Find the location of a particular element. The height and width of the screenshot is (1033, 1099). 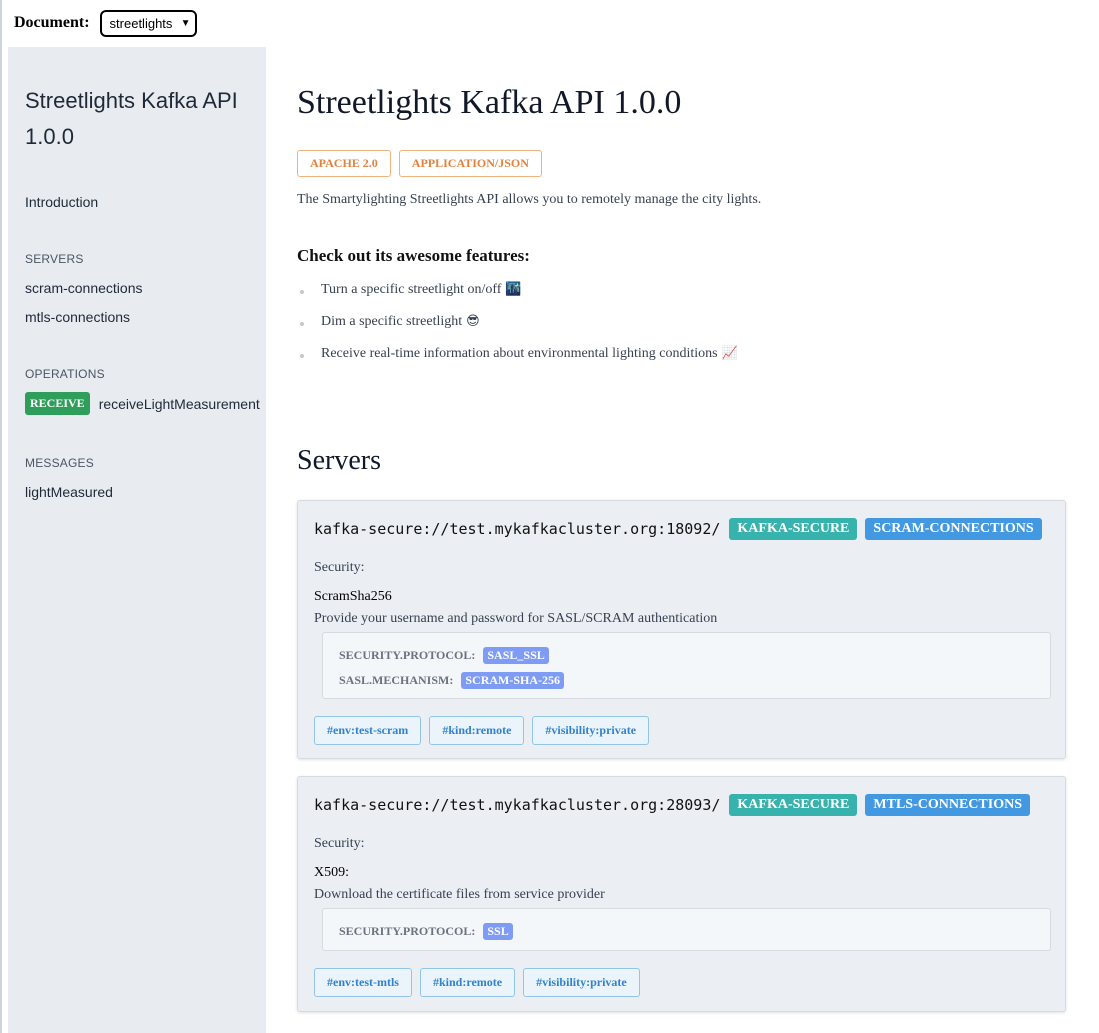

security-bindings: SECURITY.PROTOCOL: SSL is located at coordinates (686, 929).